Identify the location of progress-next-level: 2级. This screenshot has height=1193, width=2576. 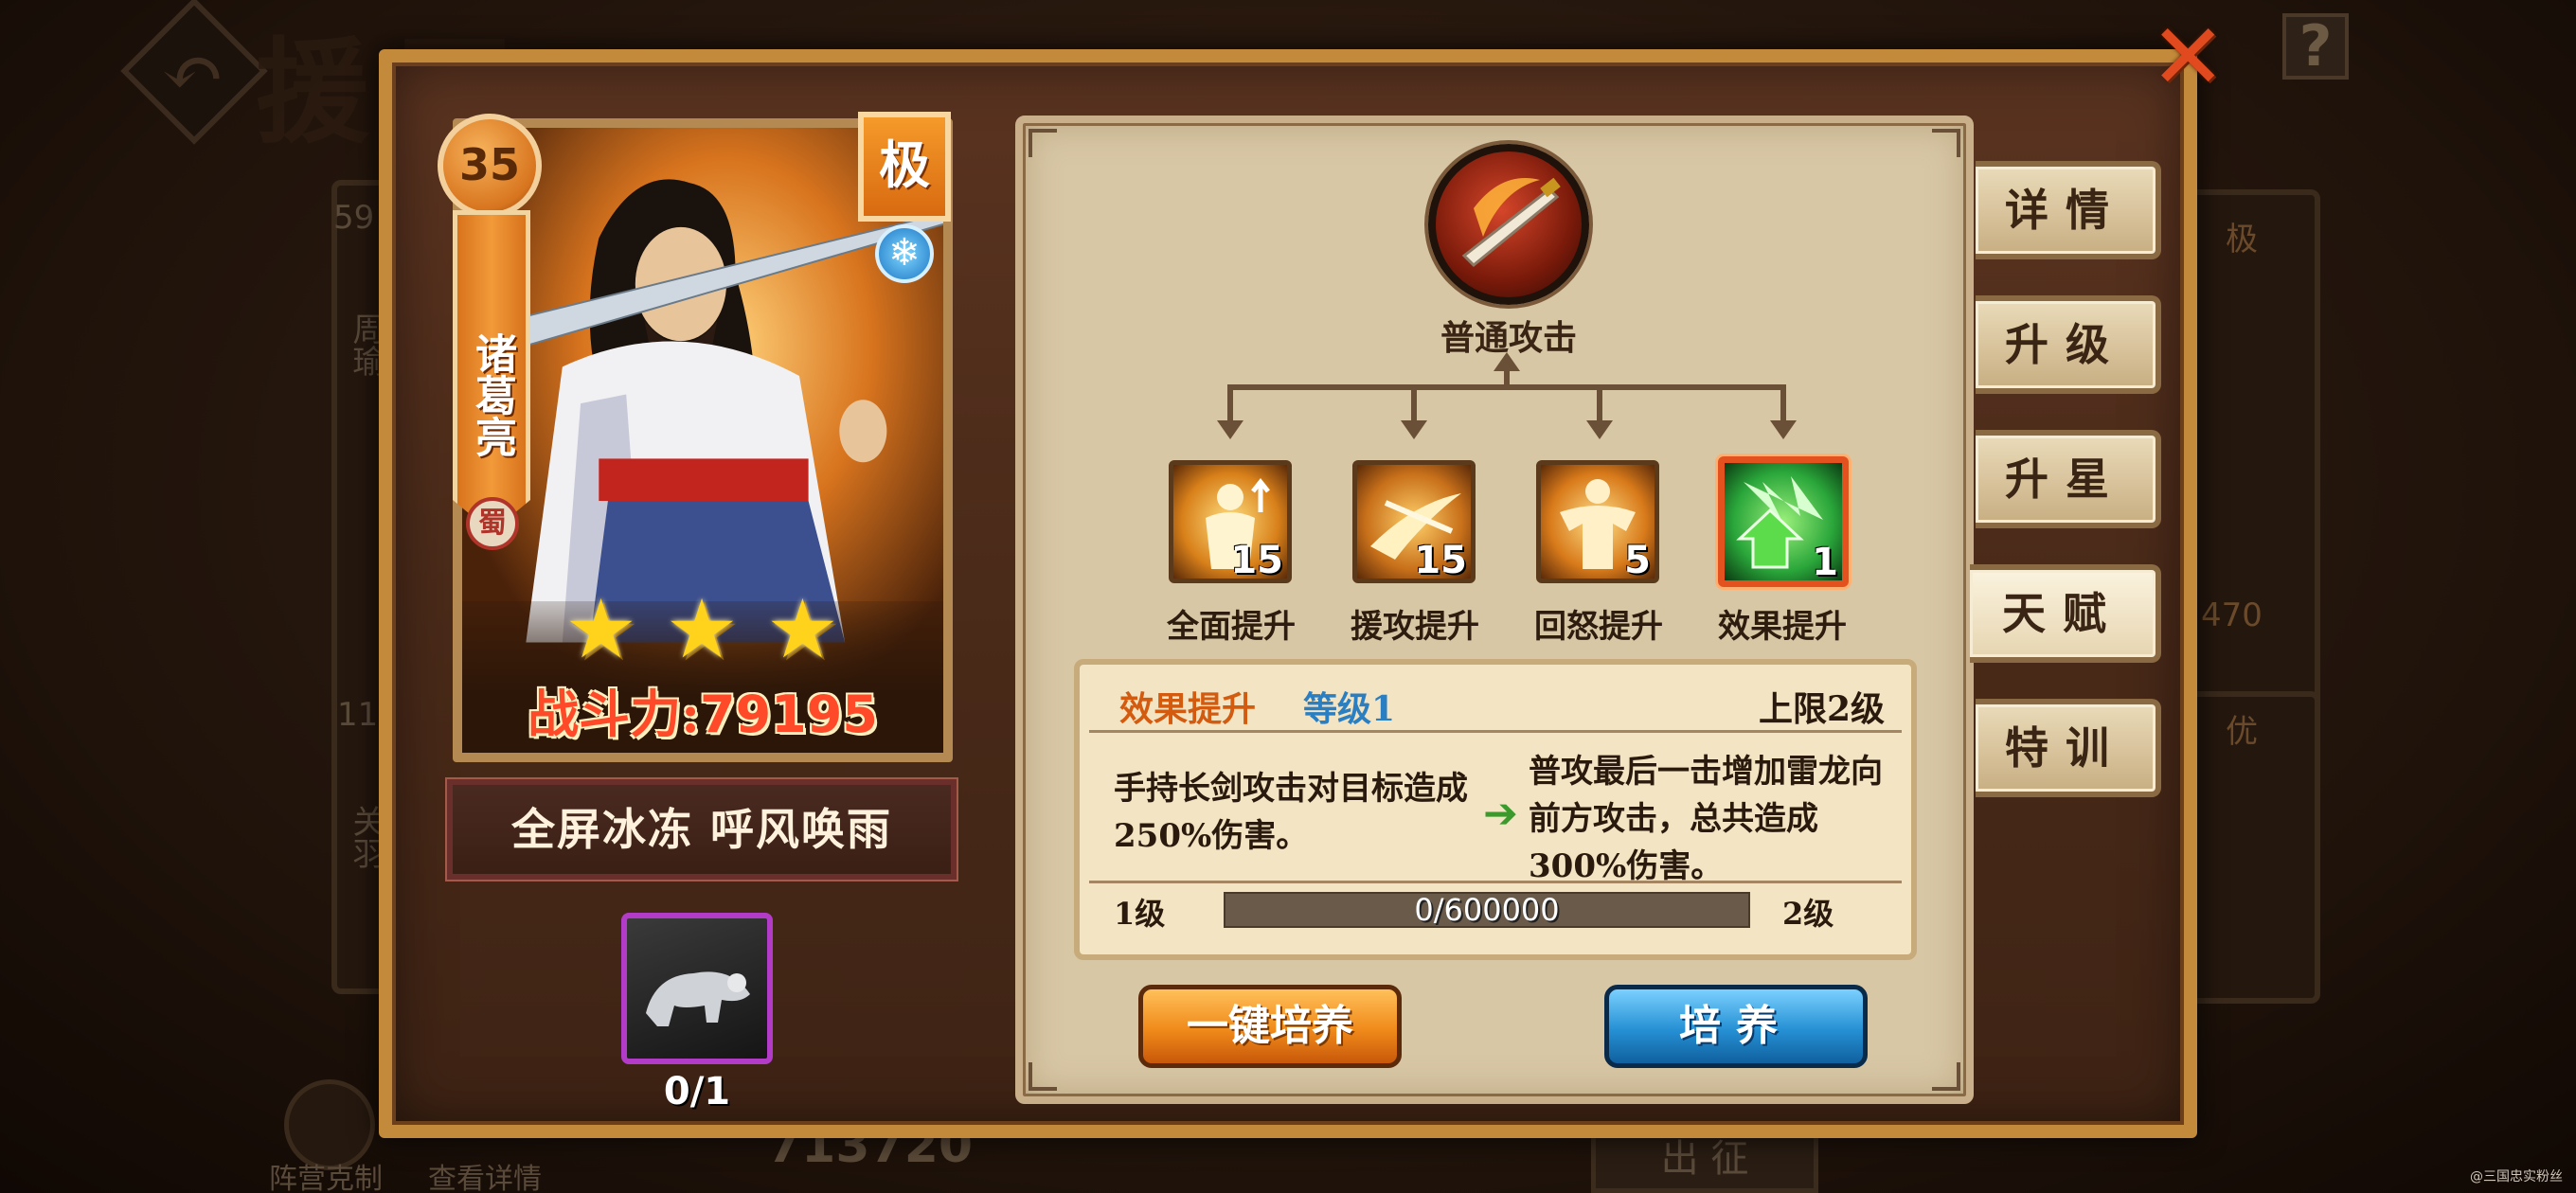
(1808, 914).